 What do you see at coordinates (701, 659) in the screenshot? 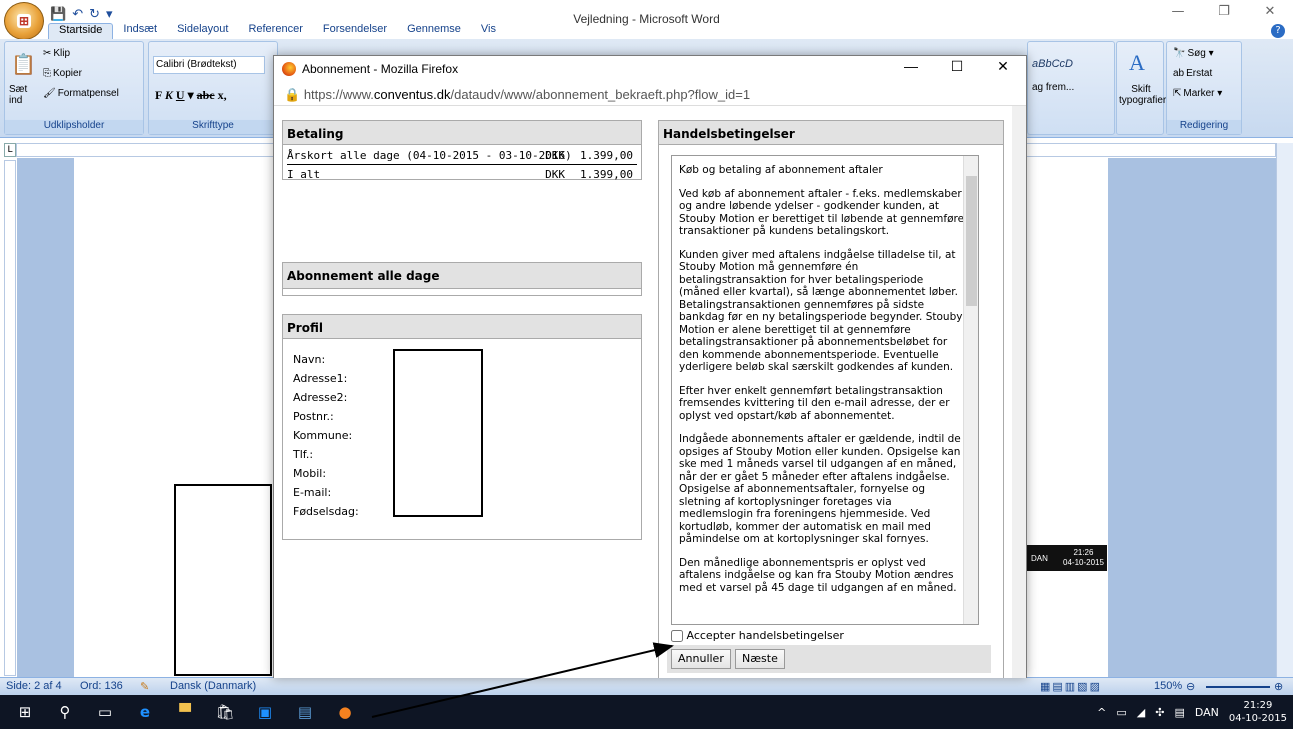
I see `cancel-button: Annuller` at bounding box center [701, 659].